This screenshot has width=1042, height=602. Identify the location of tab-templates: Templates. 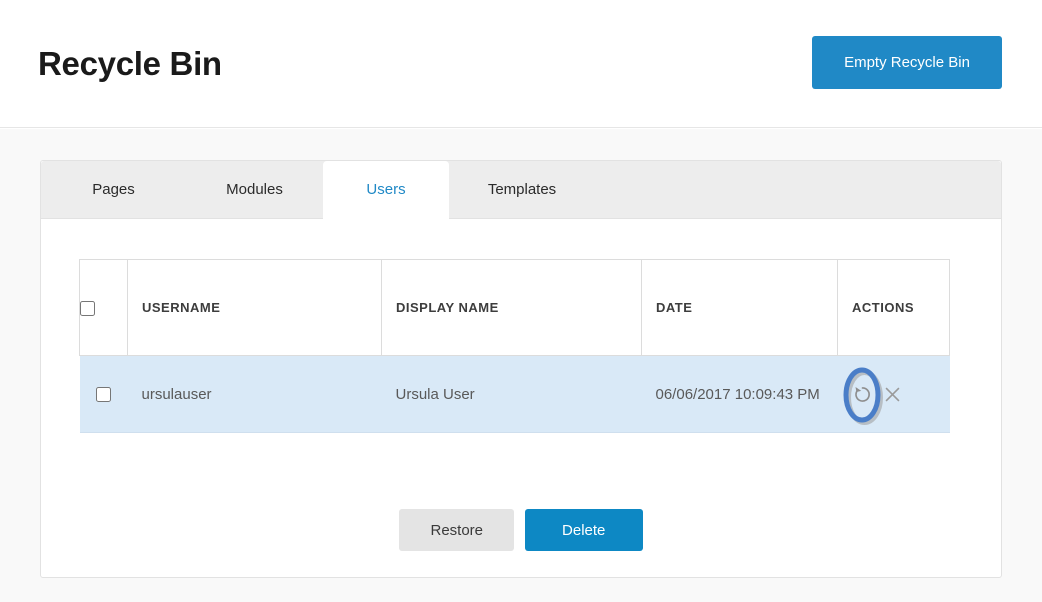
(522, 190).